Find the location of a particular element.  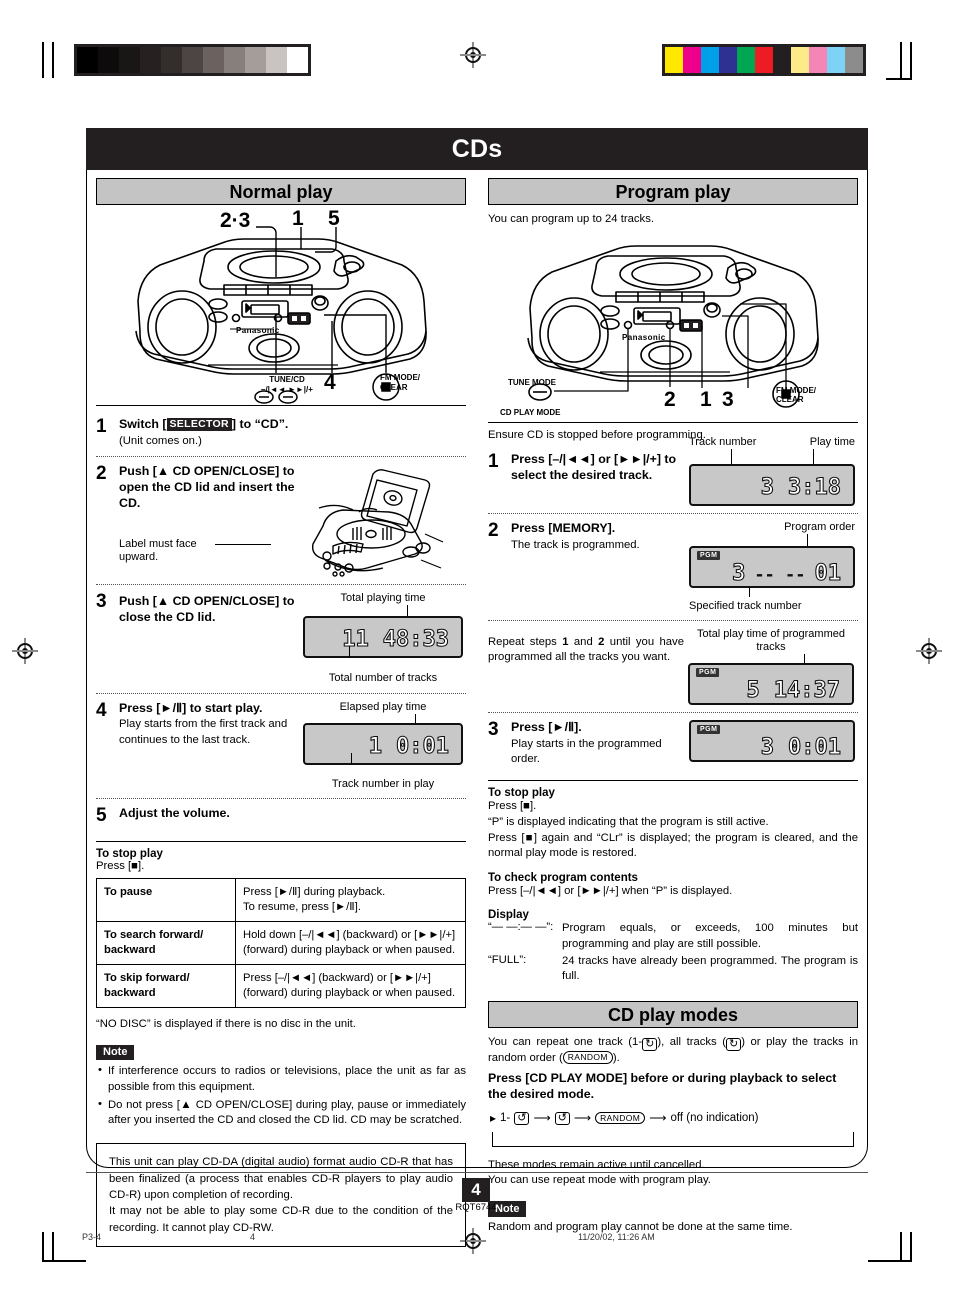

lcd-track-count: 11 is located at coordinates (356, 640).